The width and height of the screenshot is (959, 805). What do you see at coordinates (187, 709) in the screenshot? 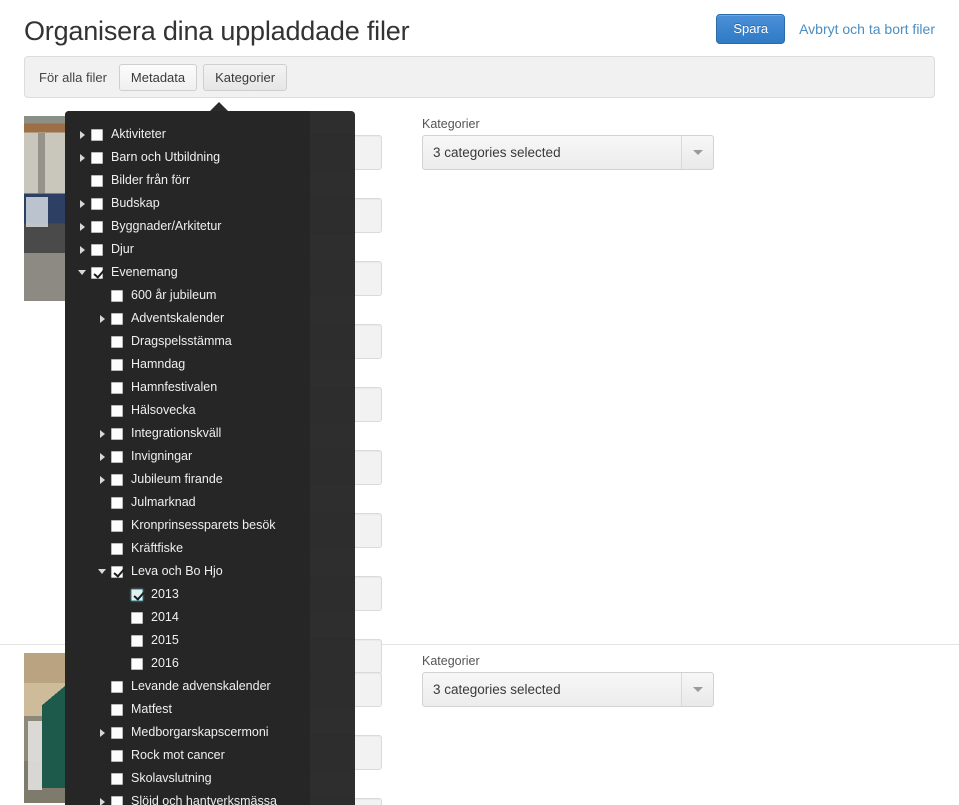
I see `category-tree-item: Matfest` at bounding box center [187, 709].